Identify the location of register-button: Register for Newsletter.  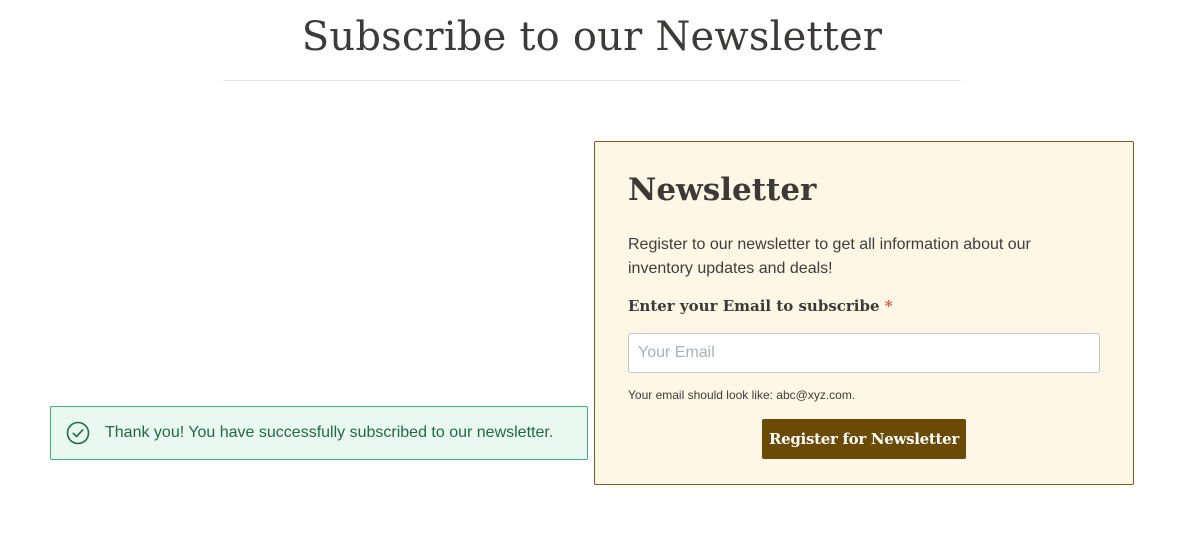
(864, 439).